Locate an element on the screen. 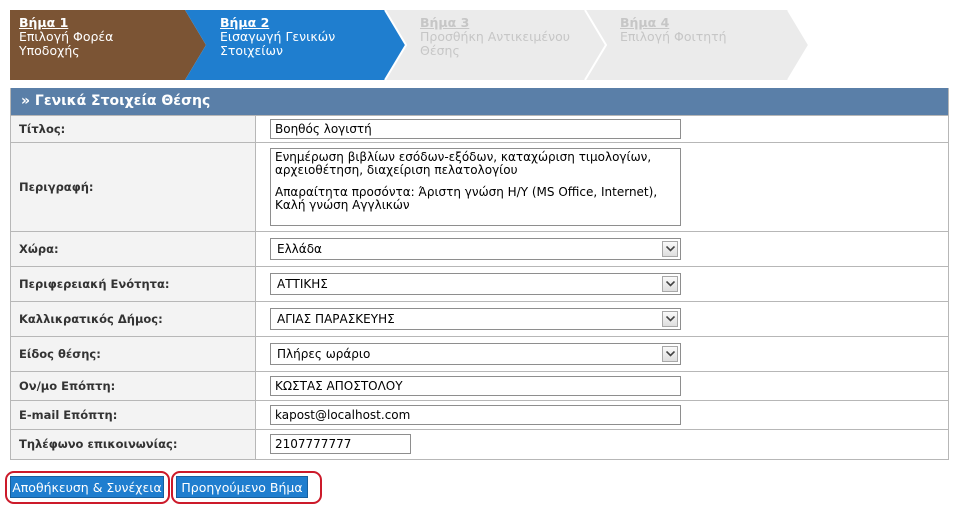 This screenshot has height=511, width=963. regional-unit-label: Περιφερειακή Ενότητα: is located at coordinates (133, 284).